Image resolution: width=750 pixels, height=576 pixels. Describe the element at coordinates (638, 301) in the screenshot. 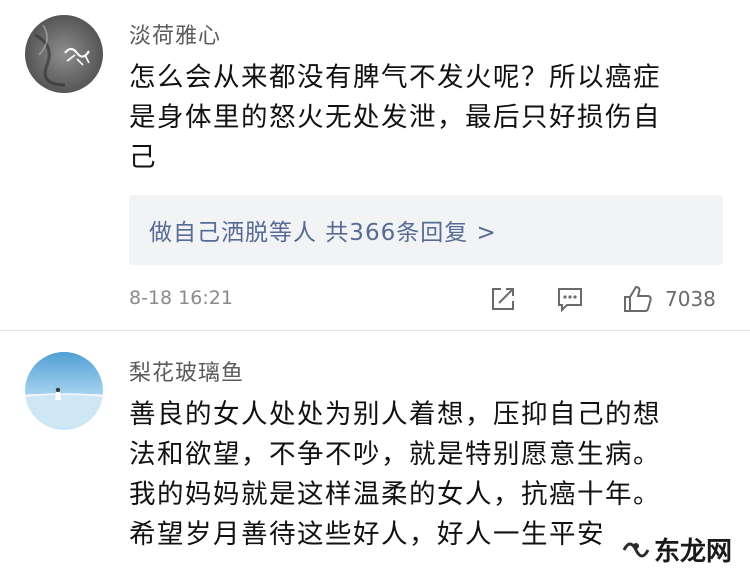

I see `like-icon` at that location.